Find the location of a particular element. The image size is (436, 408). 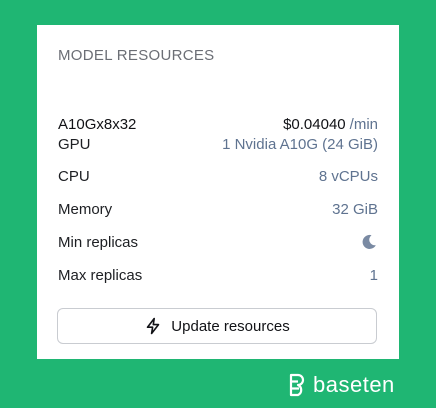

price-value: $0.04040 is located at coordinates (314, 124).